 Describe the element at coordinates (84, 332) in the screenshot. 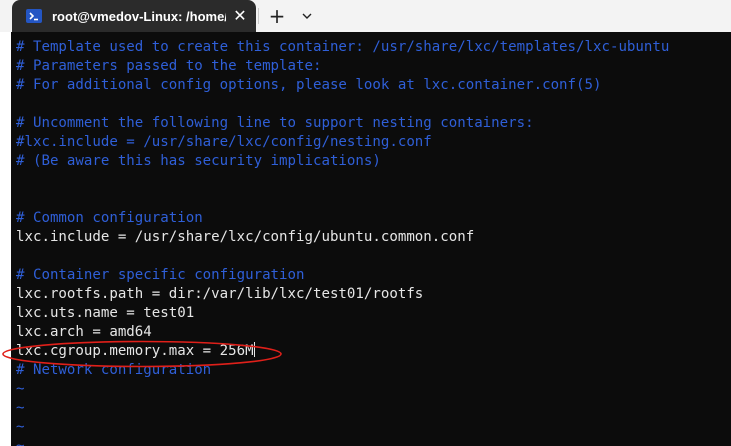

I see `line-text: lxc.arch = amd64` at that location.